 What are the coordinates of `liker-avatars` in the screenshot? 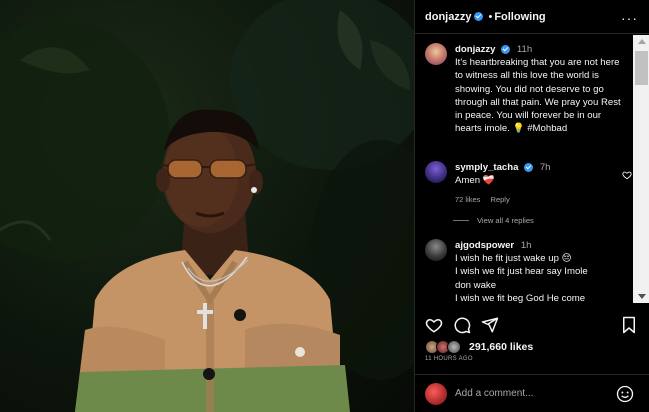 It's located at (447, 347).